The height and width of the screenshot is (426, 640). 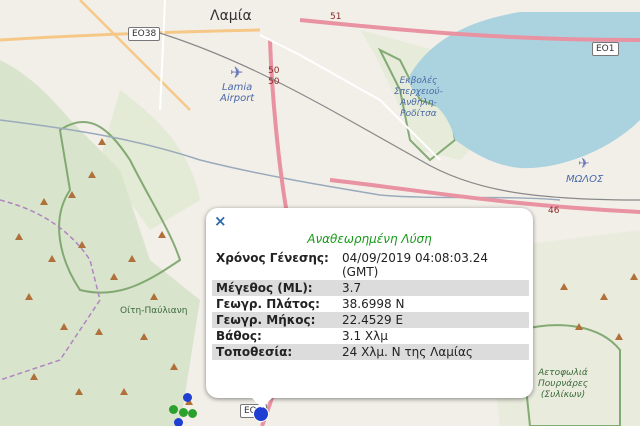 I want to click on info-key: Χρόνος Γένεσης:, so click(x=272, y=258).